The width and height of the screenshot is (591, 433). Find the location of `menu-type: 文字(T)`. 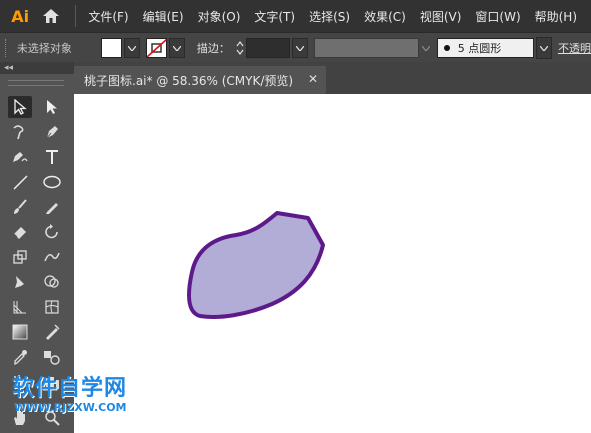

menu-type: 文字(T) is located at coordinates (274, 16).